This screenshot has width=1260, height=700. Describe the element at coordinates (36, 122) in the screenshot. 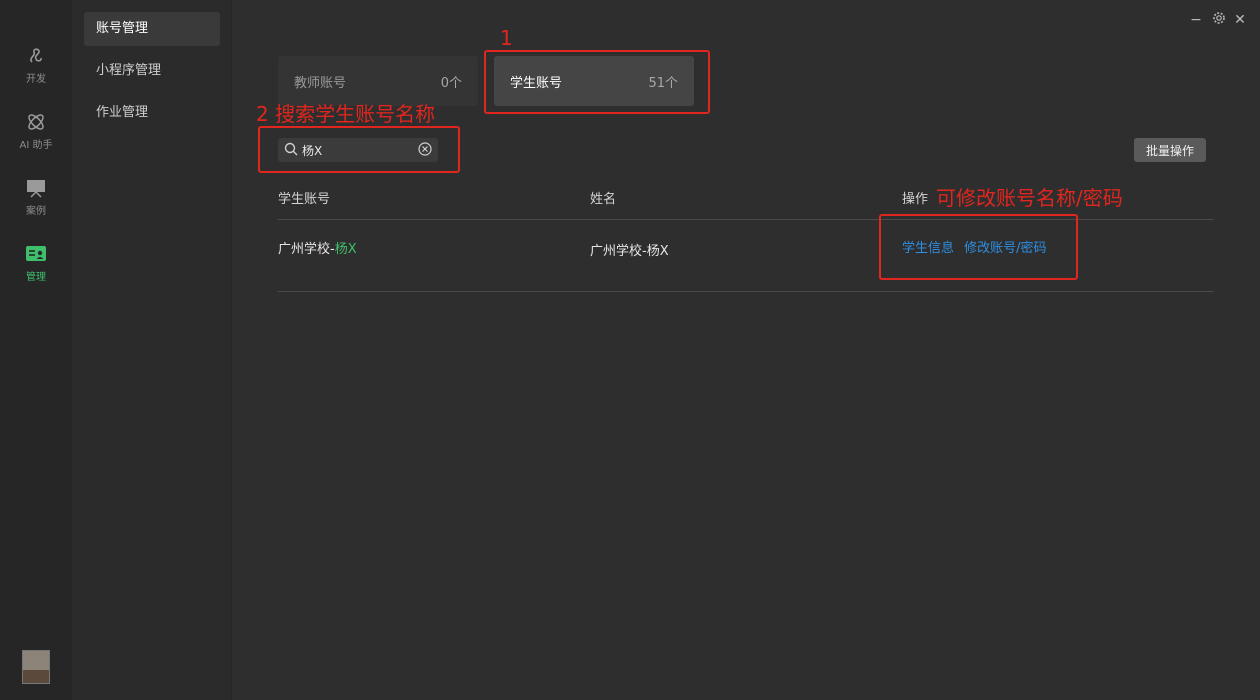

I see `ai-assistant-icon` at that location.